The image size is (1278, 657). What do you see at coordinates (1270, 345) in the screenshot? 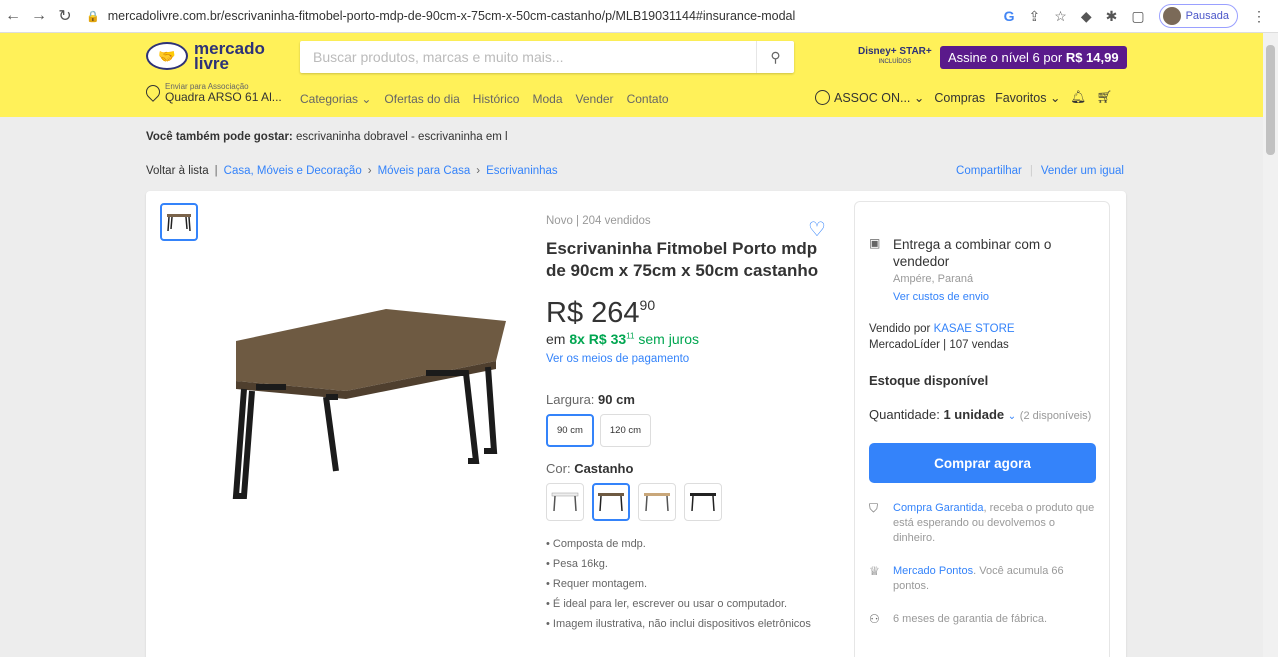
I see `scrollbar` at bounding box center [1270, 345].